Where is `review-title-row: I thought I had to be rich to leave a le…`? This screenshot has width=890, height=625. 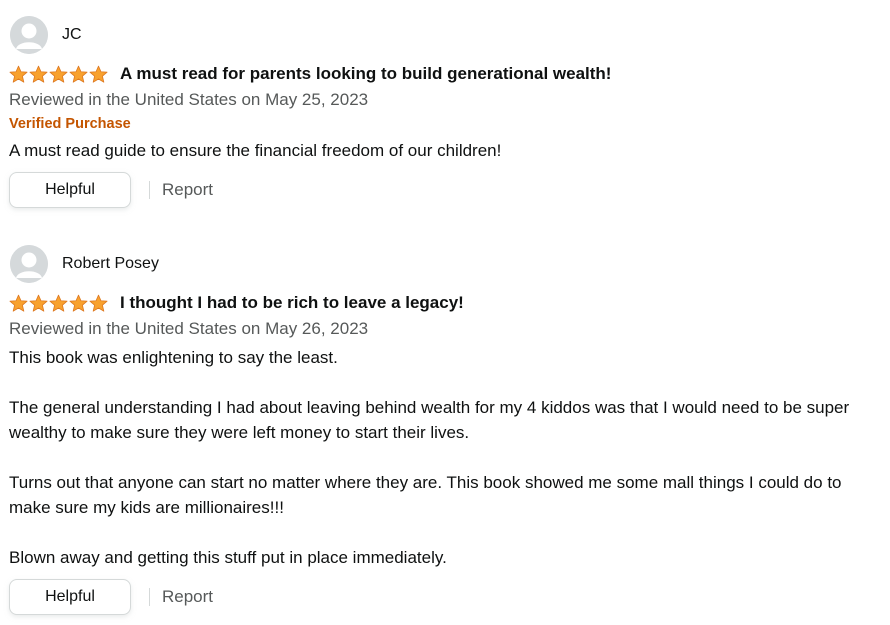 review-title-row: I thought I had to be rich to leave a le… is located at coordinates (439, 303).